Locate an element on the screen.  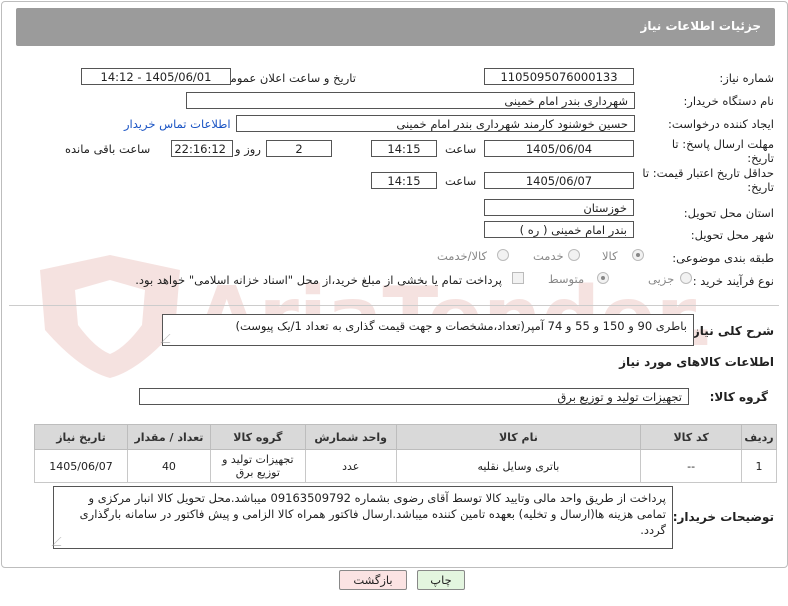
province-label: استان محل تحویل: is located at coordinates (728, 213).